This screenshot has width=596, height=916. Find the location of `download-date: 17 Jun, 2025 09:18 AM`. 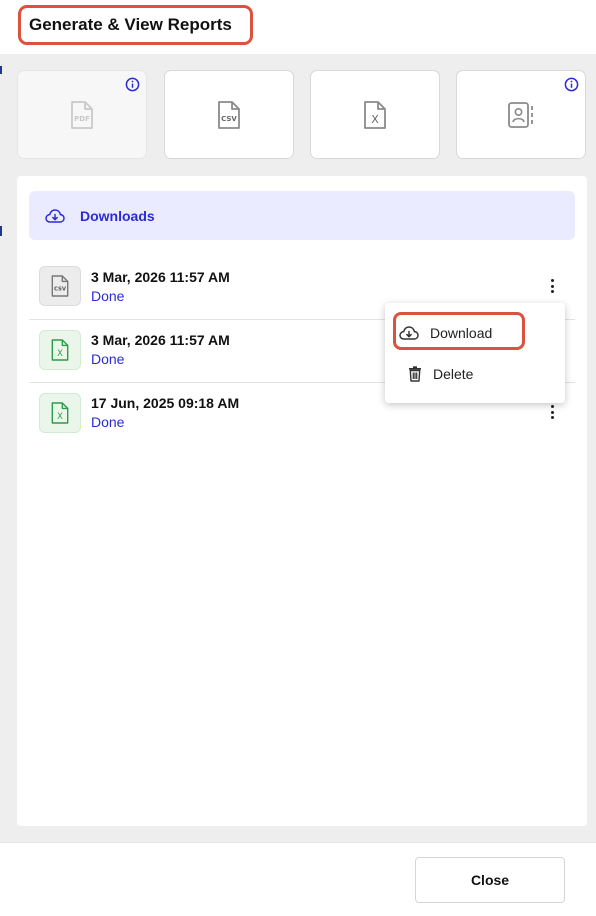

download-date: 17 Jun, 2025 09:18 AM is located at coordinates (165, 403).